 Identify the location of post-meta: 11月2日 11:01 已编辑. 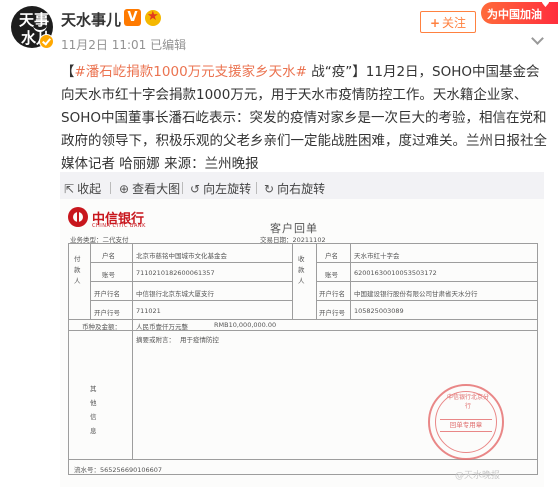
(123, 44).